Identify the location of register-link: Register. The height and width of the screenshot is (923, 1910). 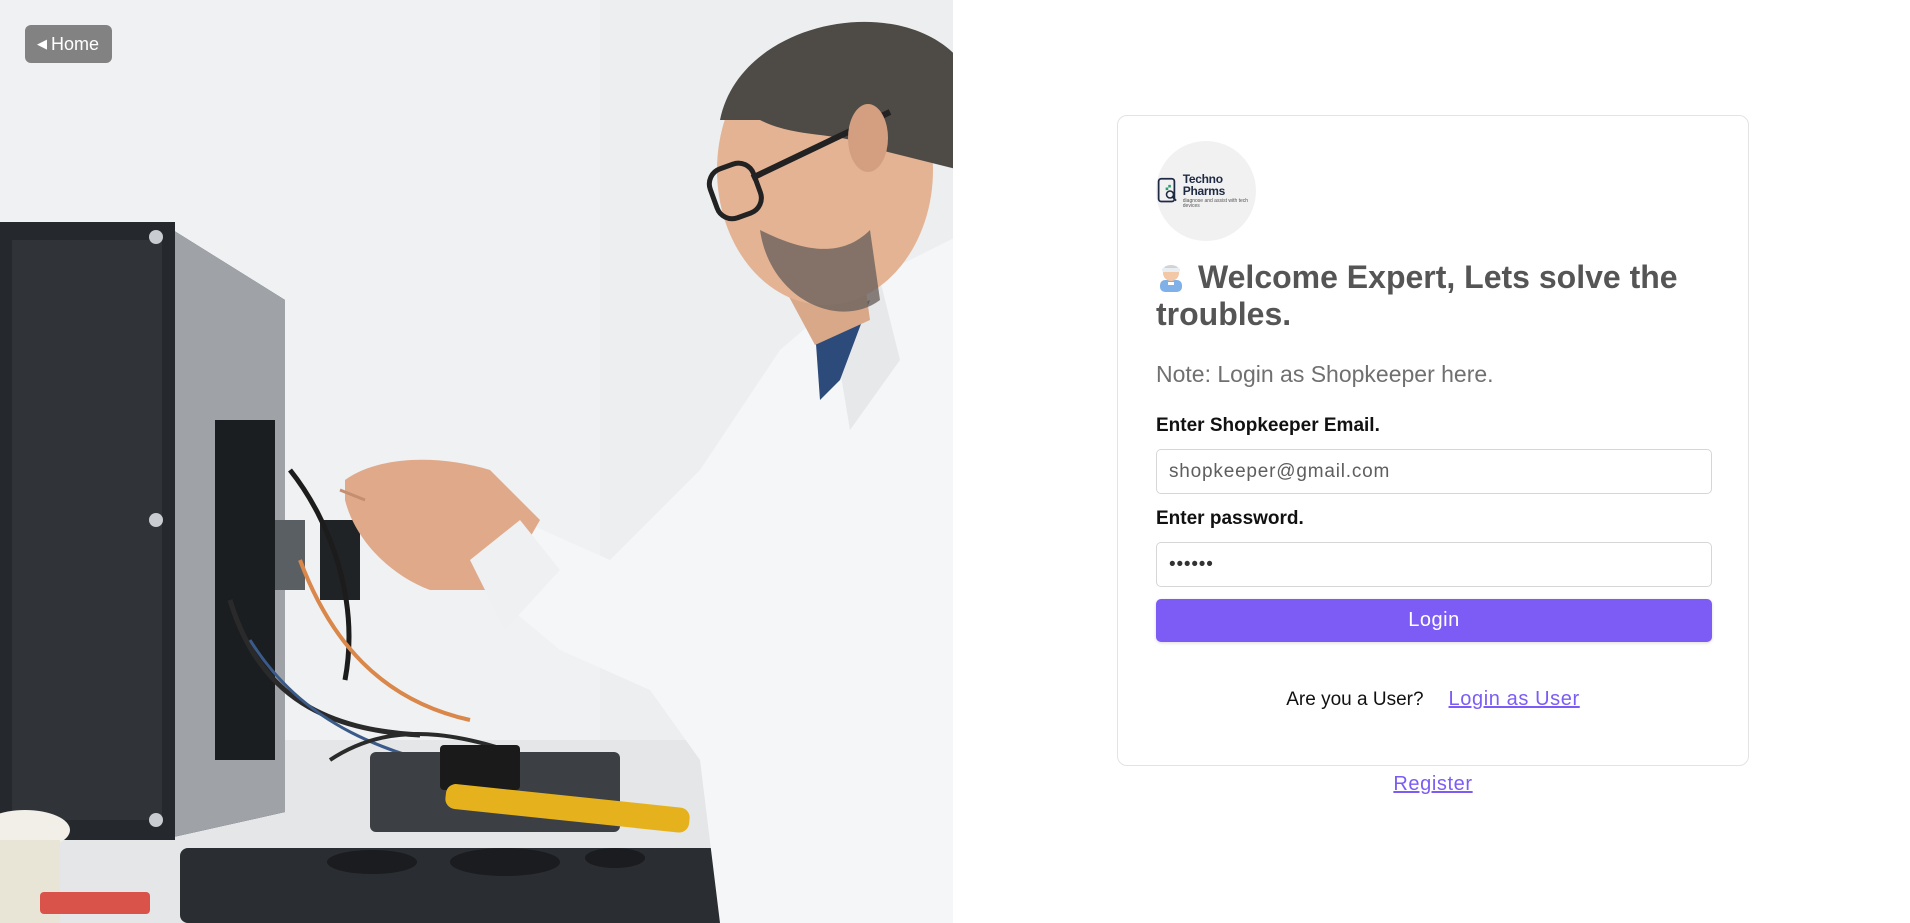
(1432, 784).